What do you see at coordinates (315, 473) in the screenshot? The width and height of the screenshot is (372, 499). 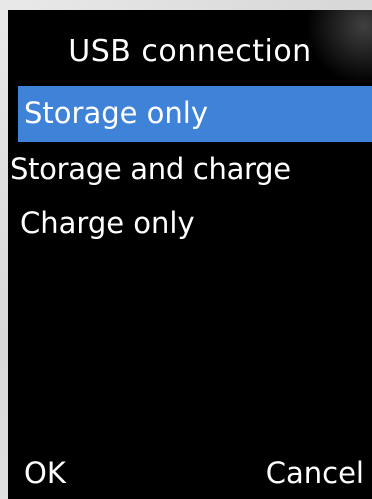 I see `cancel-softkey: Cancel` at bounding box center [315, 473].